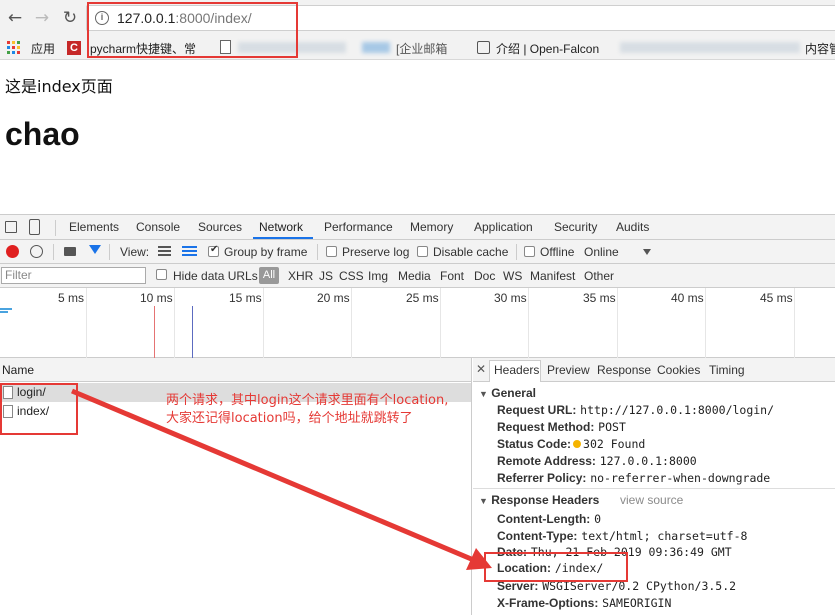 The image size is (835, 615). What do you see at coordinates (161, 274) in the screenshot?
I see `hide-data-urls-checkbox` at bounding box center [161, 274].